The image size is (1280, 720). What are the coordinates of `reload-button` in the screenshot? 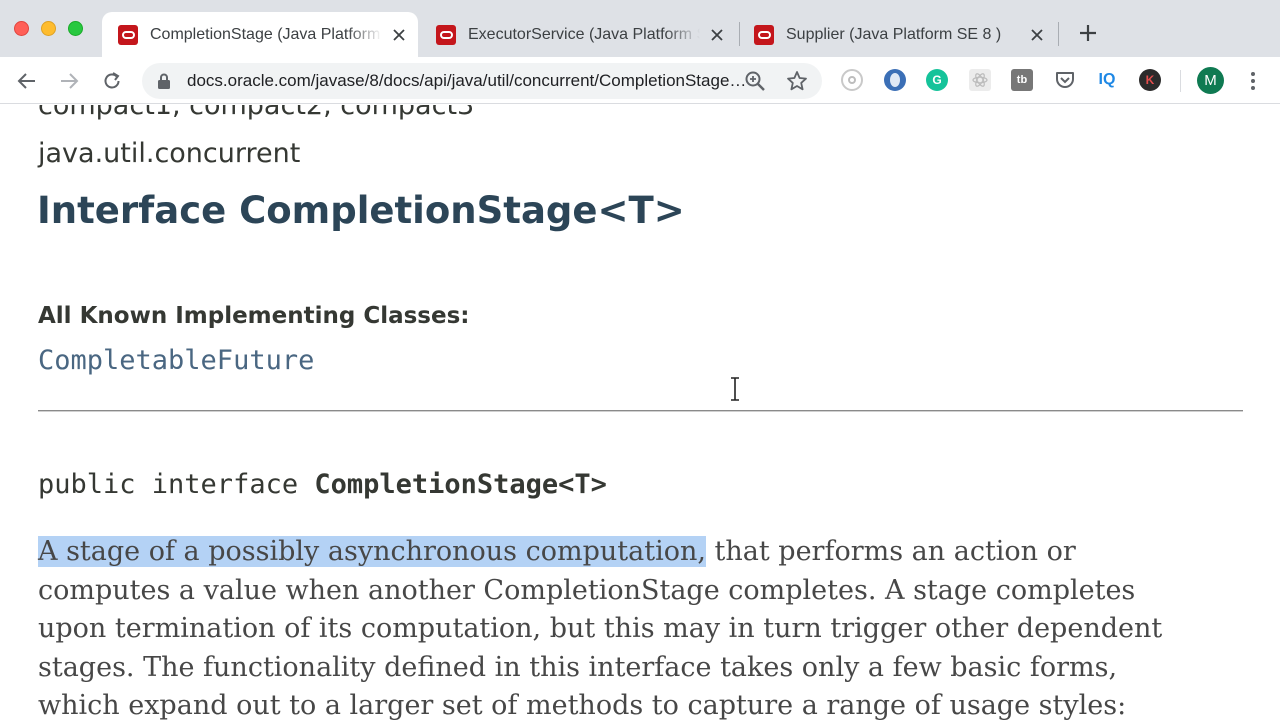 It's located at (112, 81).